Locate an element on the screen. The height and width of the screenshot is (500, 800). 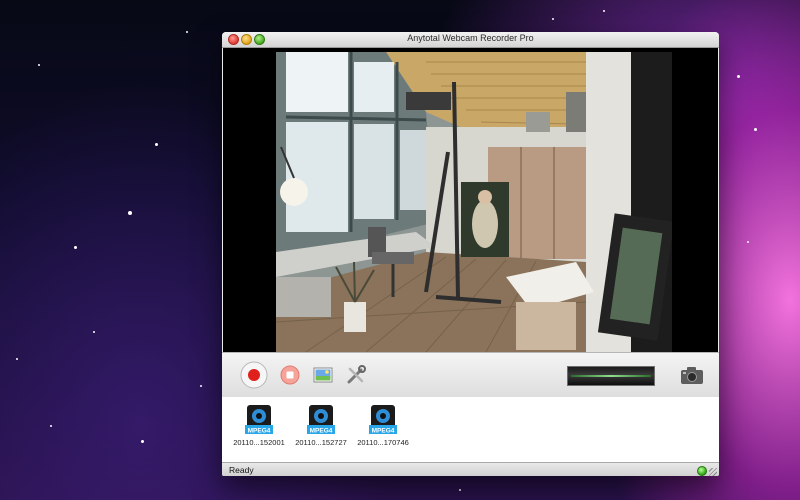
audio-level-meter is located at coordinates (611, 376).